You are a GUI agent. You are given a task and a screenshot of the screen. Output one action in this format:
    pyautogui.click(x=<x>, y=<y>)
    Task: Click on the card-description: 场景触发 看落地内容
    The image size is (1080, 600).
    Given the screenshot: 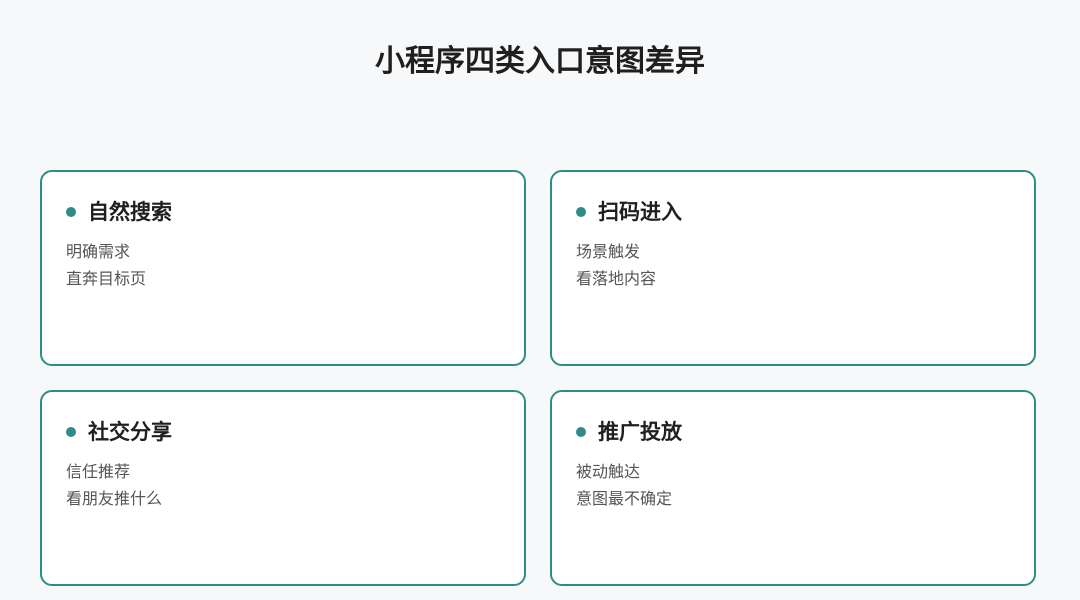 What is the action you would take?
    pyautogui.click(x=616, y=265)
    